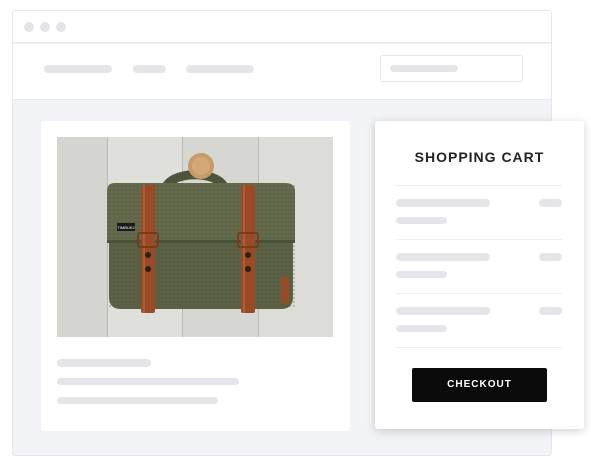 The image size is (591, 461). What do you see at coordinates (282, 27) in the screenshot?
I see `browser-titlebar` at bounding box center [282, 27].